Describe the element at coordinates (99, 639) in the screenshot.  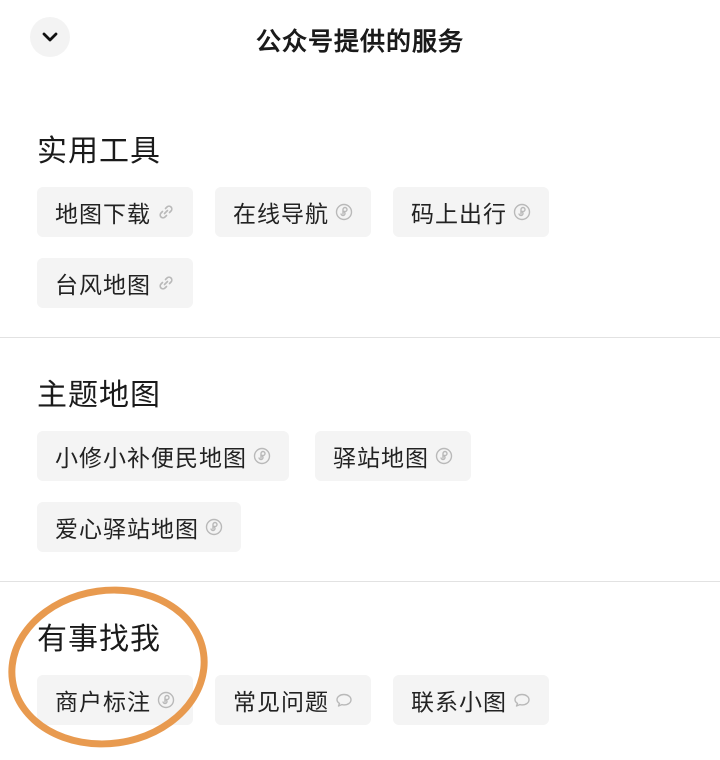
I see `section-title-contact: 有事找我` at that location.